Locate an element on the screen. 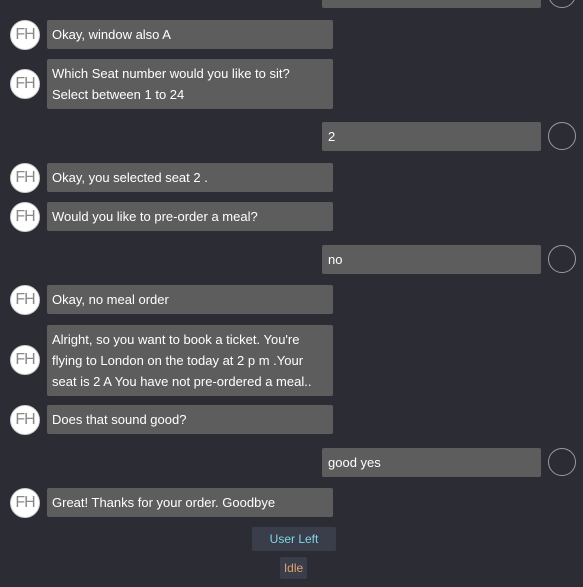 The width and height of the screenshot is (583, 587). bot-message: Would you like to pre-order a meal? is located at coordinates (190, 216).